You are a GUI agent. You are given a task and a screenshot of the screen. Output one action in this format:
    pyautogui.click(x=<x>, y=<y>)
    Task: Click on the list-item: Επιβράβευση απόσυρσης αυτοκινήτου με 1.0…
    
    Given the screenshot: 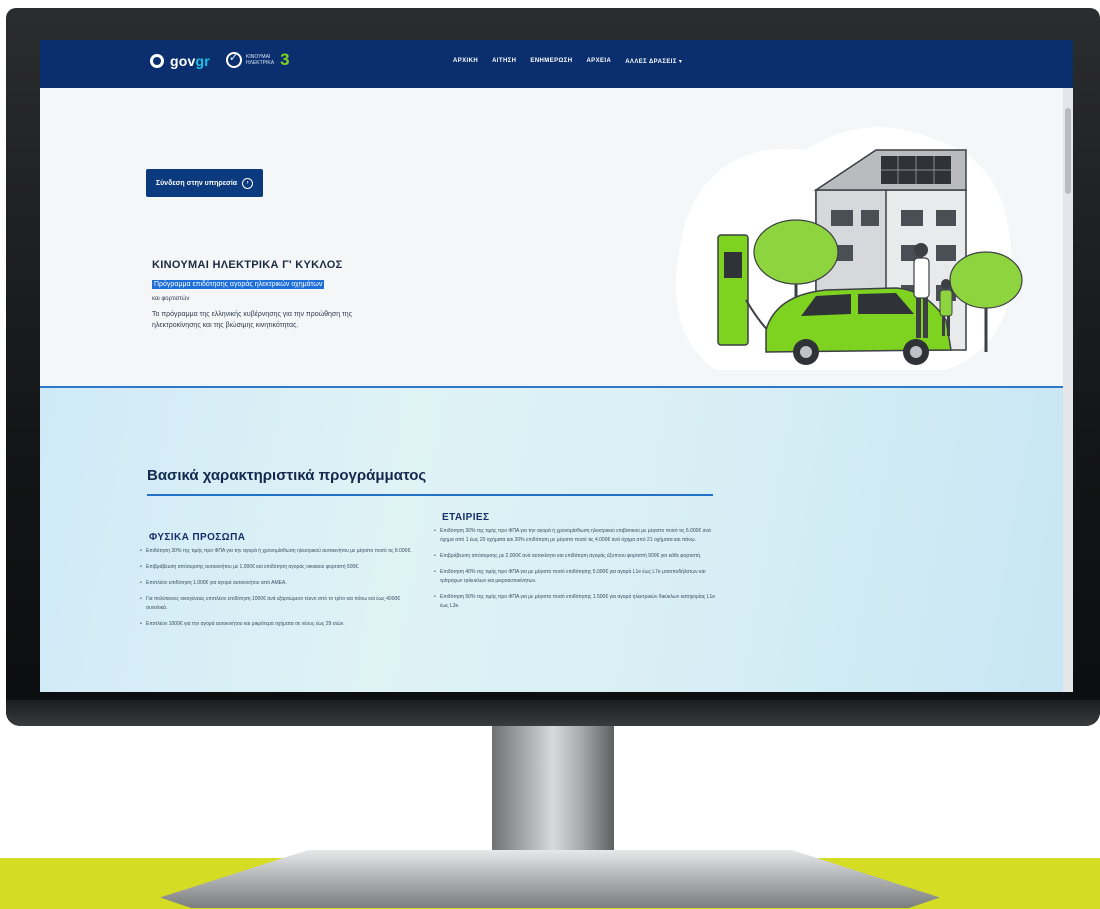 What is the action you would take?
    pyautogui.click(x=276, y=567)
    